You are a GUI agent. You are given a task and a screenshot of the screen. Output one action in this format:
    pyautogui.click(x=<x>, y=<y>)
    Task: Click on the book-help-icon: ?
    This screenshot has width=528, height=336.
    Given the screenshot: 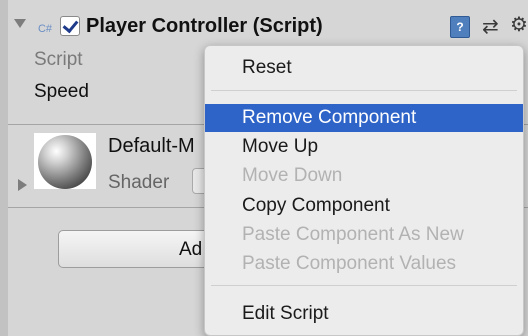 What is the action you would take?
    pyautogui.click(x=460, y=27)
    